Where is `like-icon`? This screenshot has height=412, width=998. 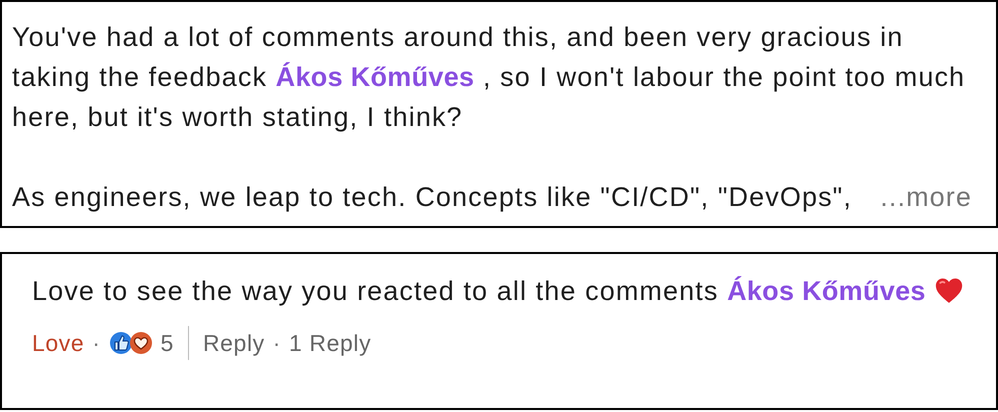
like-icon is located at coordinates (120, 343).